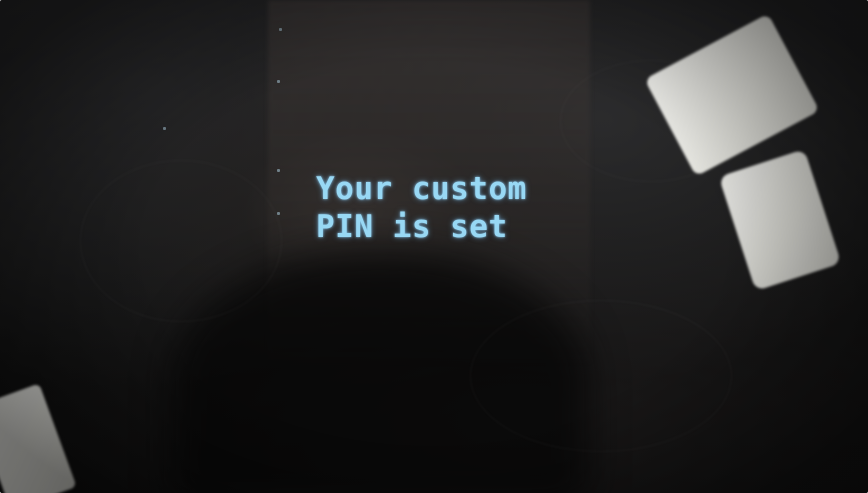 The height and width of the screenshot is (493, 868). What do you see at coordinates (421, 189) in the screenshot?
I see `message-line-1: Your custom` at bounding box center [421, 189].